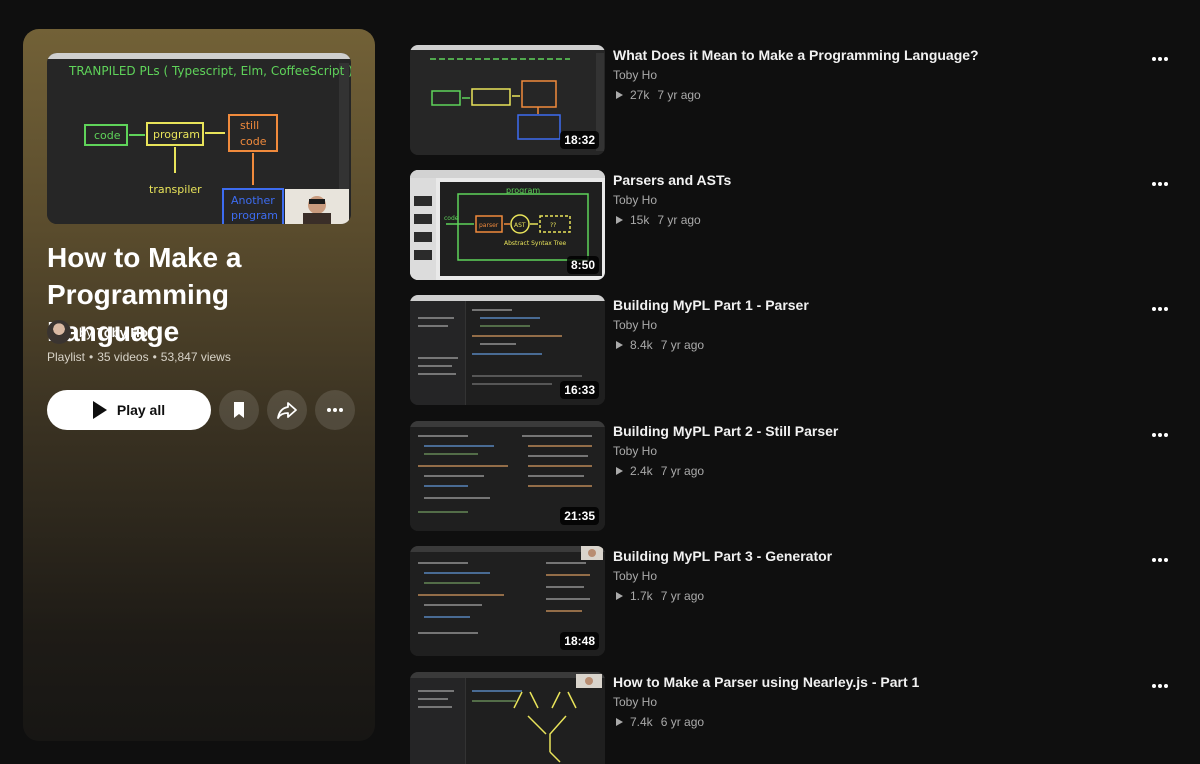 The image size is (1200, 764). What do you see at coordinates (122, 332) in the screenshot?
I see `owner-name-link: Toby Ho` at bounding box center [122, 332].